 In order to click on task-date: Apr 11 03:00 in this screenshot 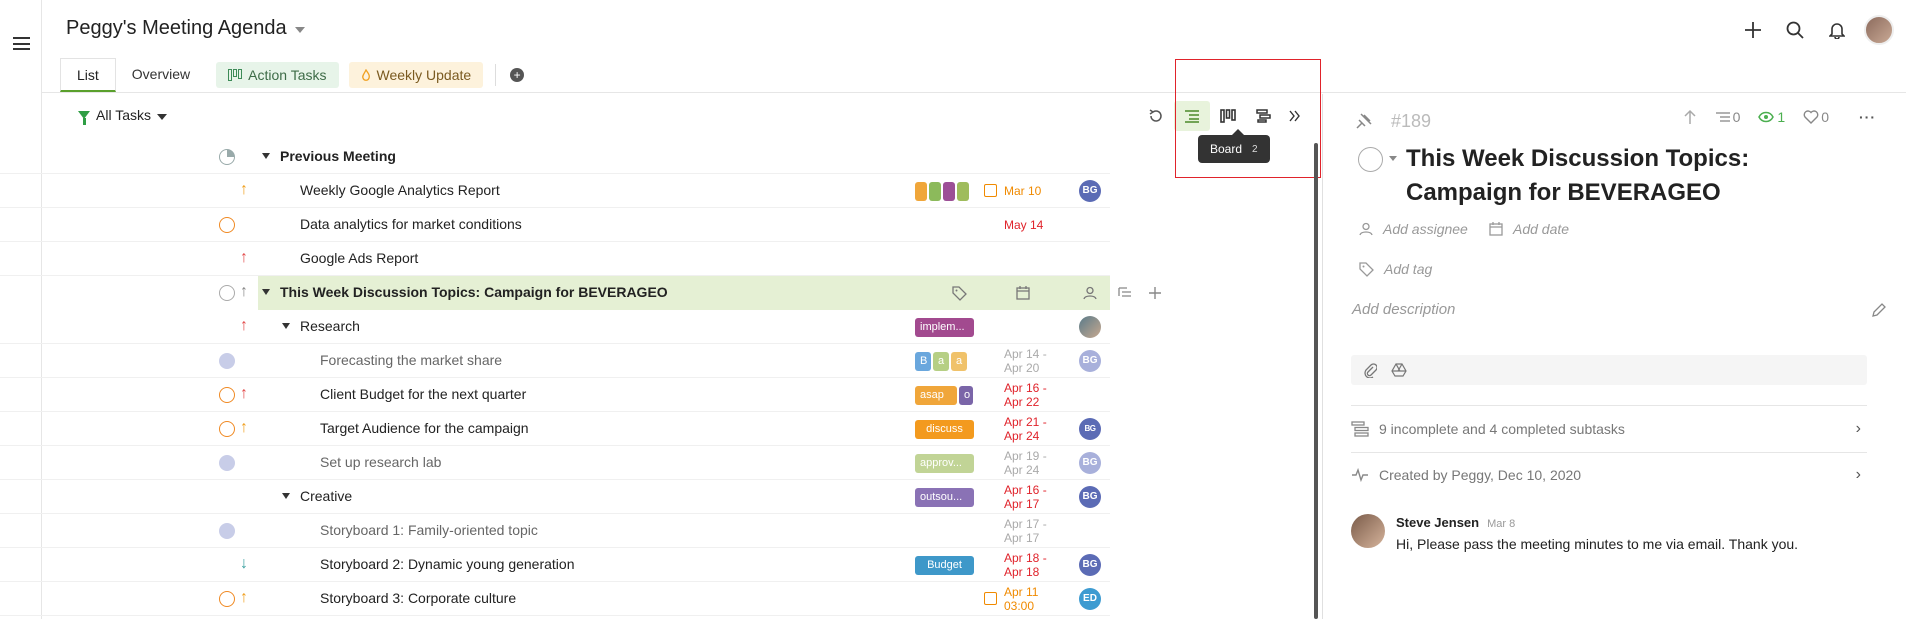, I will do `click(1021, 599)`.